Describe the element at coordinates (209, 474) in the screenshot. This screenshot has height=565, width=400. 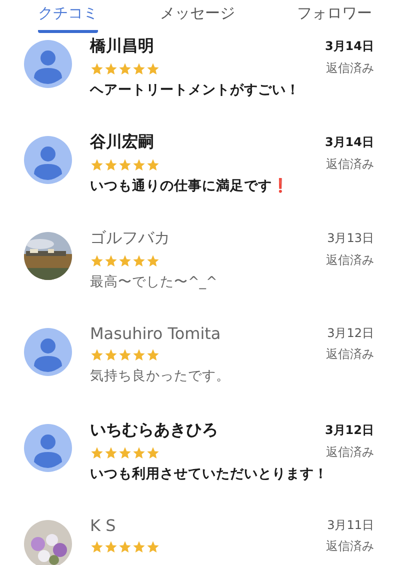
I see `review-comment: いつも利用させていただいとります！` at that location.